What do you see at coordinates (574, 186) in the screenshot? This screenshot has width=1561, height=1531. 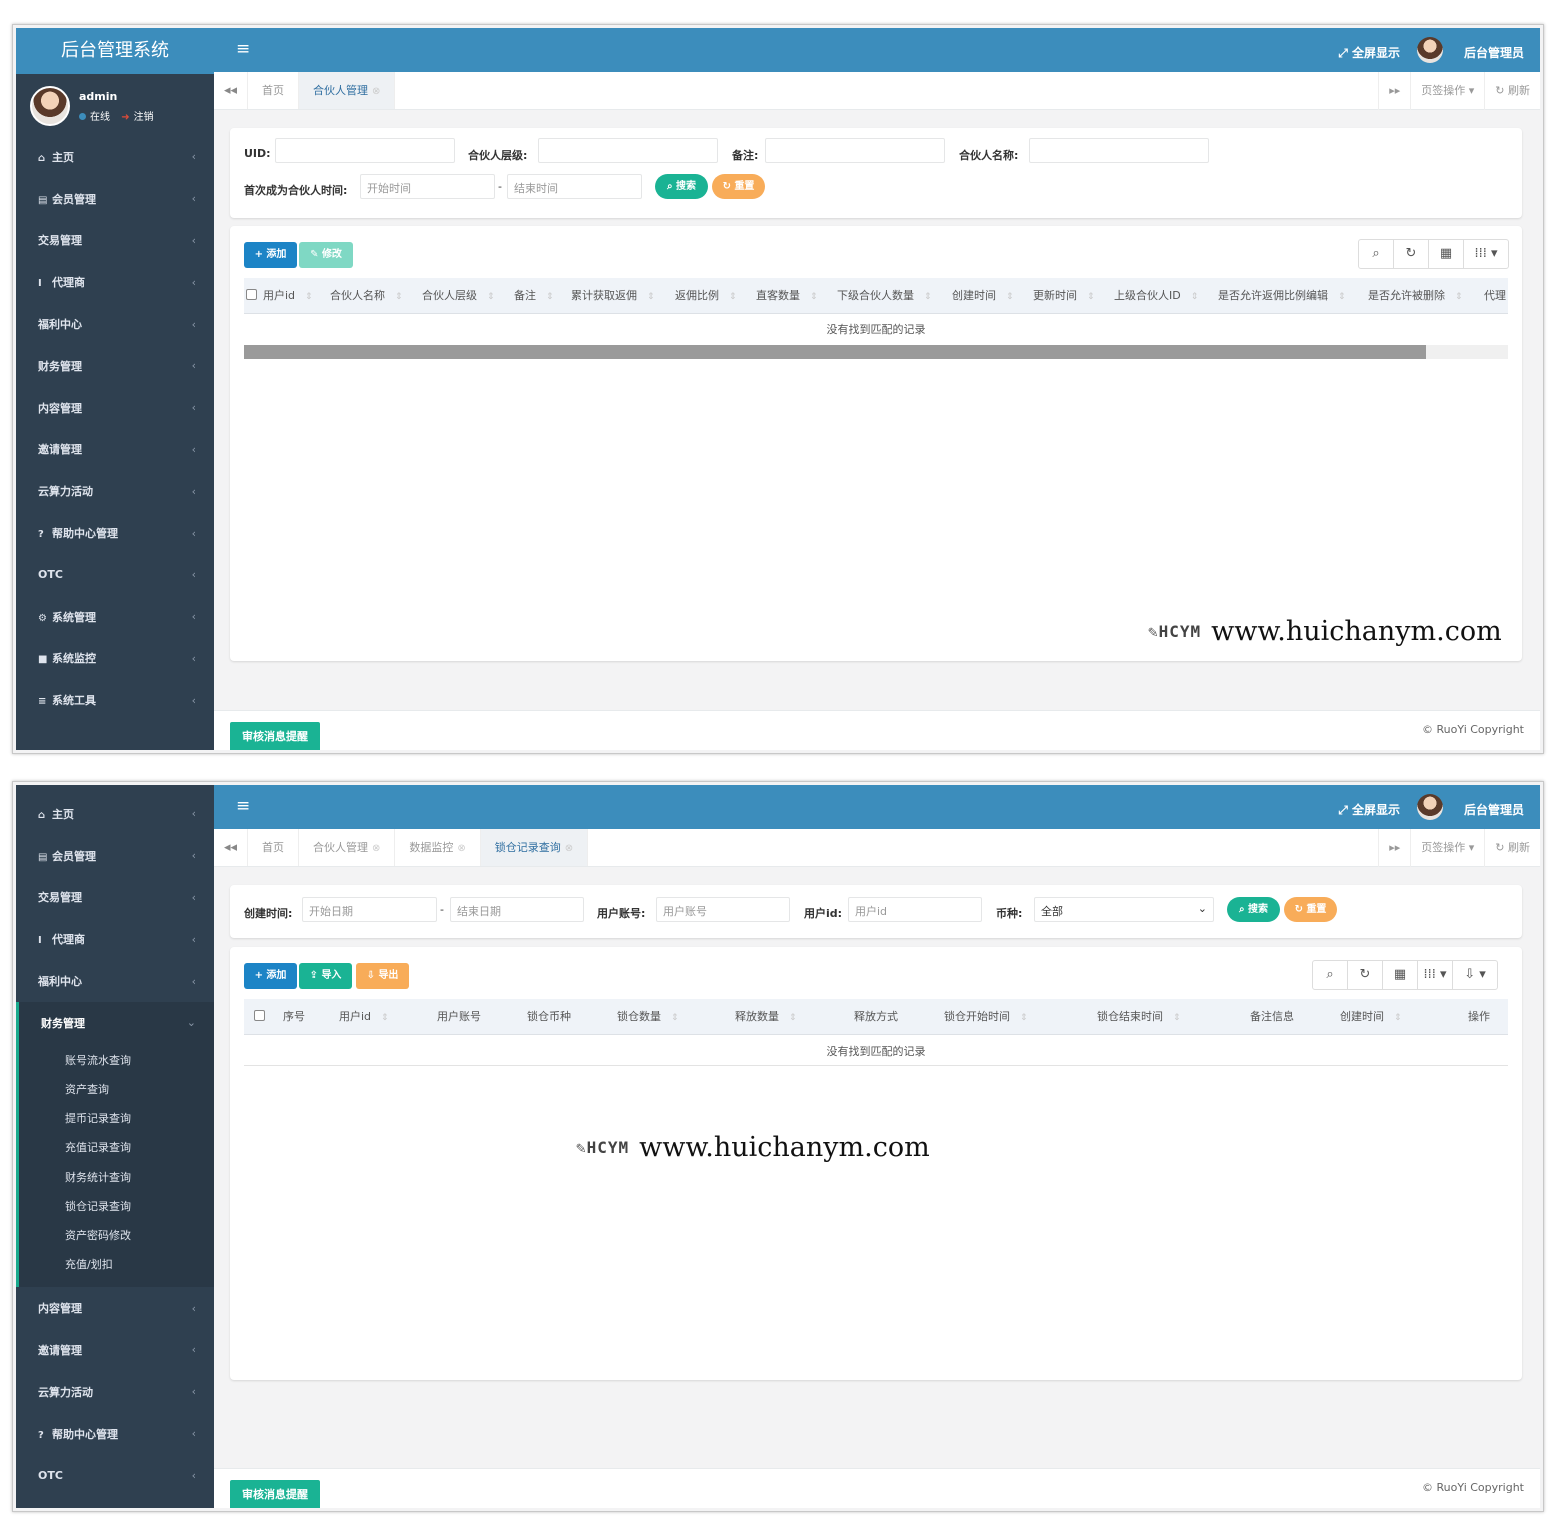 I see `end-time-input: 结束时间` at bounding box center [574, 186].